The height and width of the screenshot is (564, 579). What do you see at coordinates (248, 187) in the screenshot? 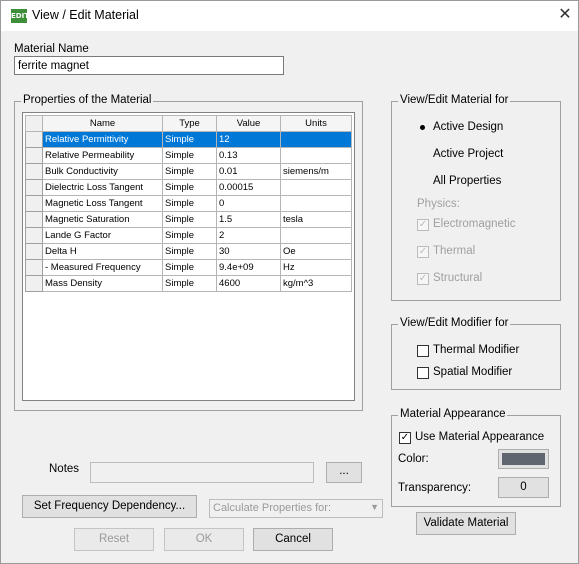
I see `cell-value: 0.00015` at bounding box center [248, 187].